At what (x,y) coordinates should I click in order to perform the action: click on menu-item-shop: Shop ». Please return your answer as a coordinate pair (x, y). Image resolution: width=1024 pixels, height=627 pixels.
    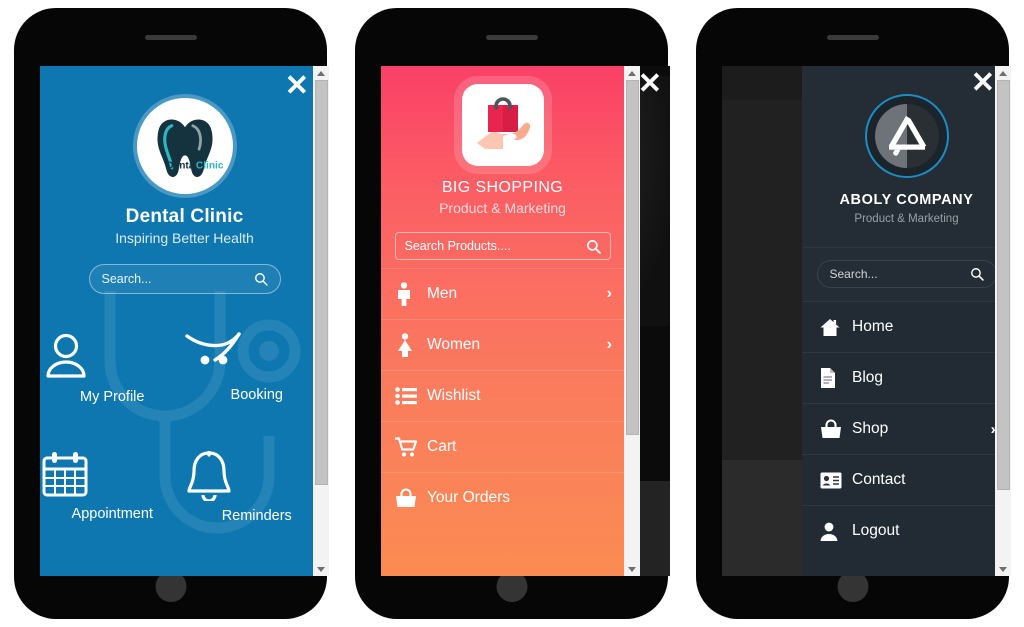
    Looking at the image, I should click on (906, 428).